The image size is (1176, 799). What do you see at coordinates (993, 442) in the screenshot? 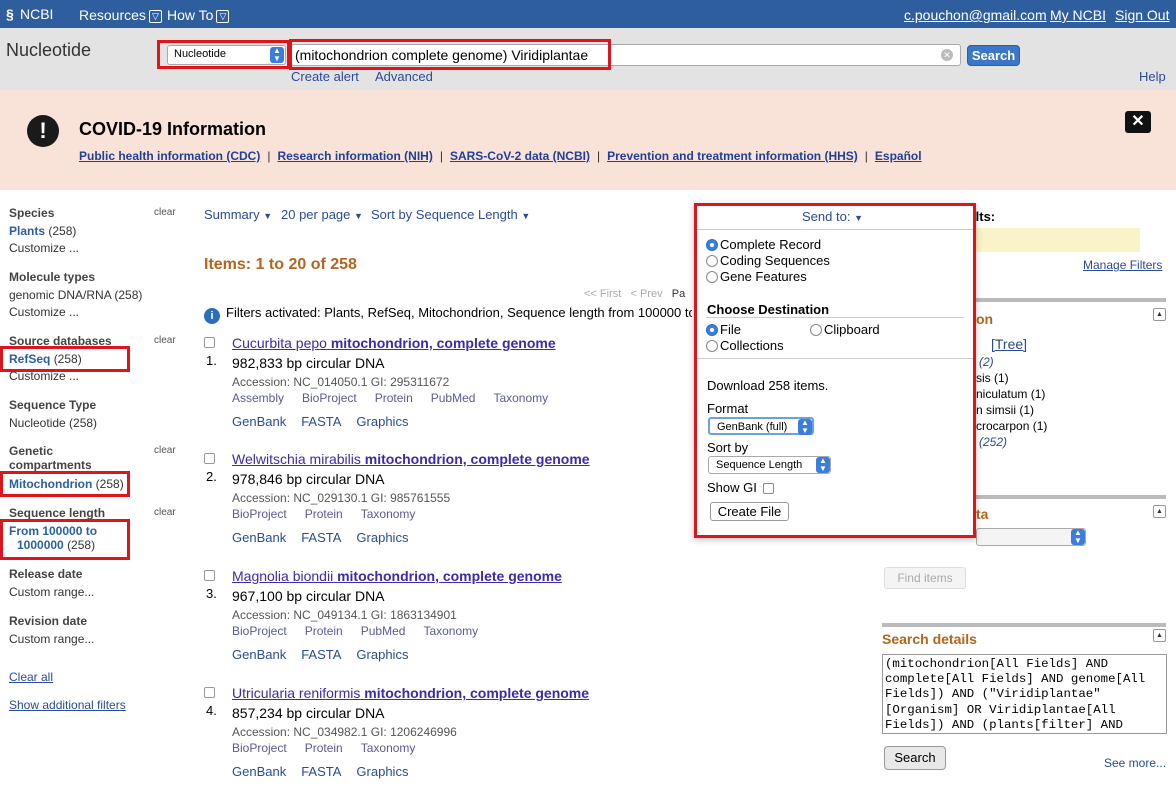
I see `taxonomy-count: (252)` at bounding box center [993, 442].